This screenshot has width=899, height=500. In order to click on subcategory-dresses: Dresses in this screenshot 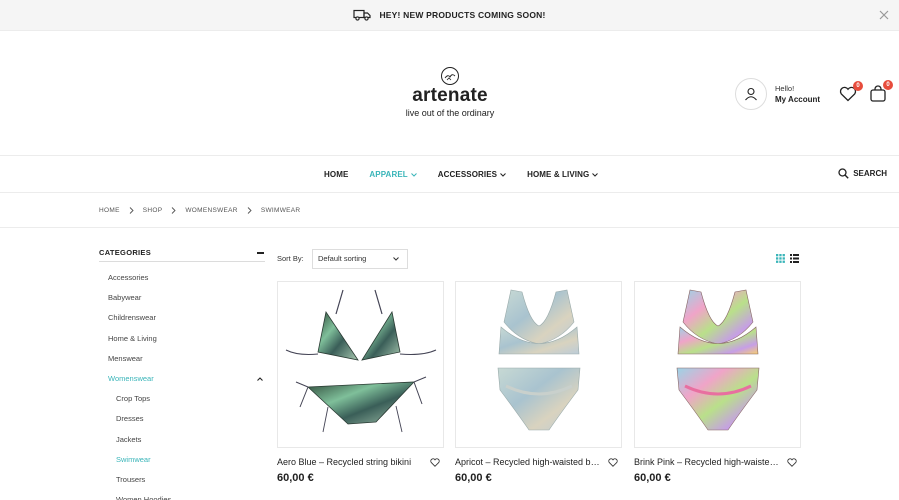, I will do `click(182, 419)`.